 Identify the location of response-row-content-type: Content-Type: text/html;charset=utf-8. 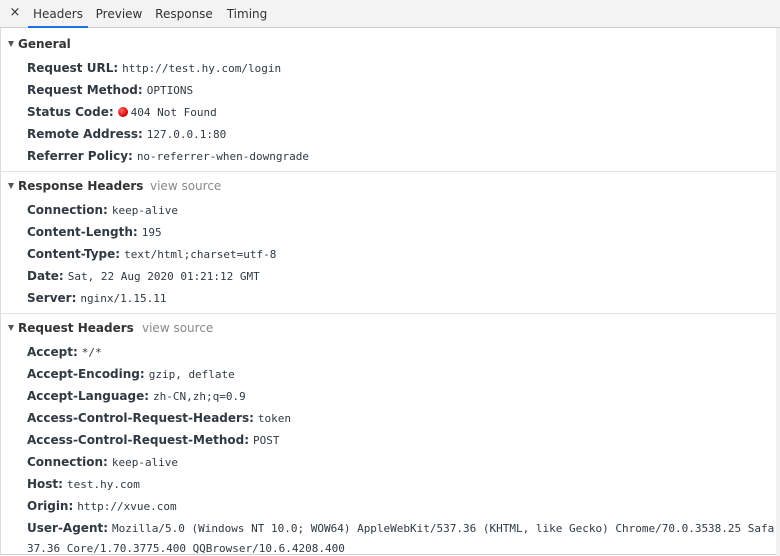
(151, 254).